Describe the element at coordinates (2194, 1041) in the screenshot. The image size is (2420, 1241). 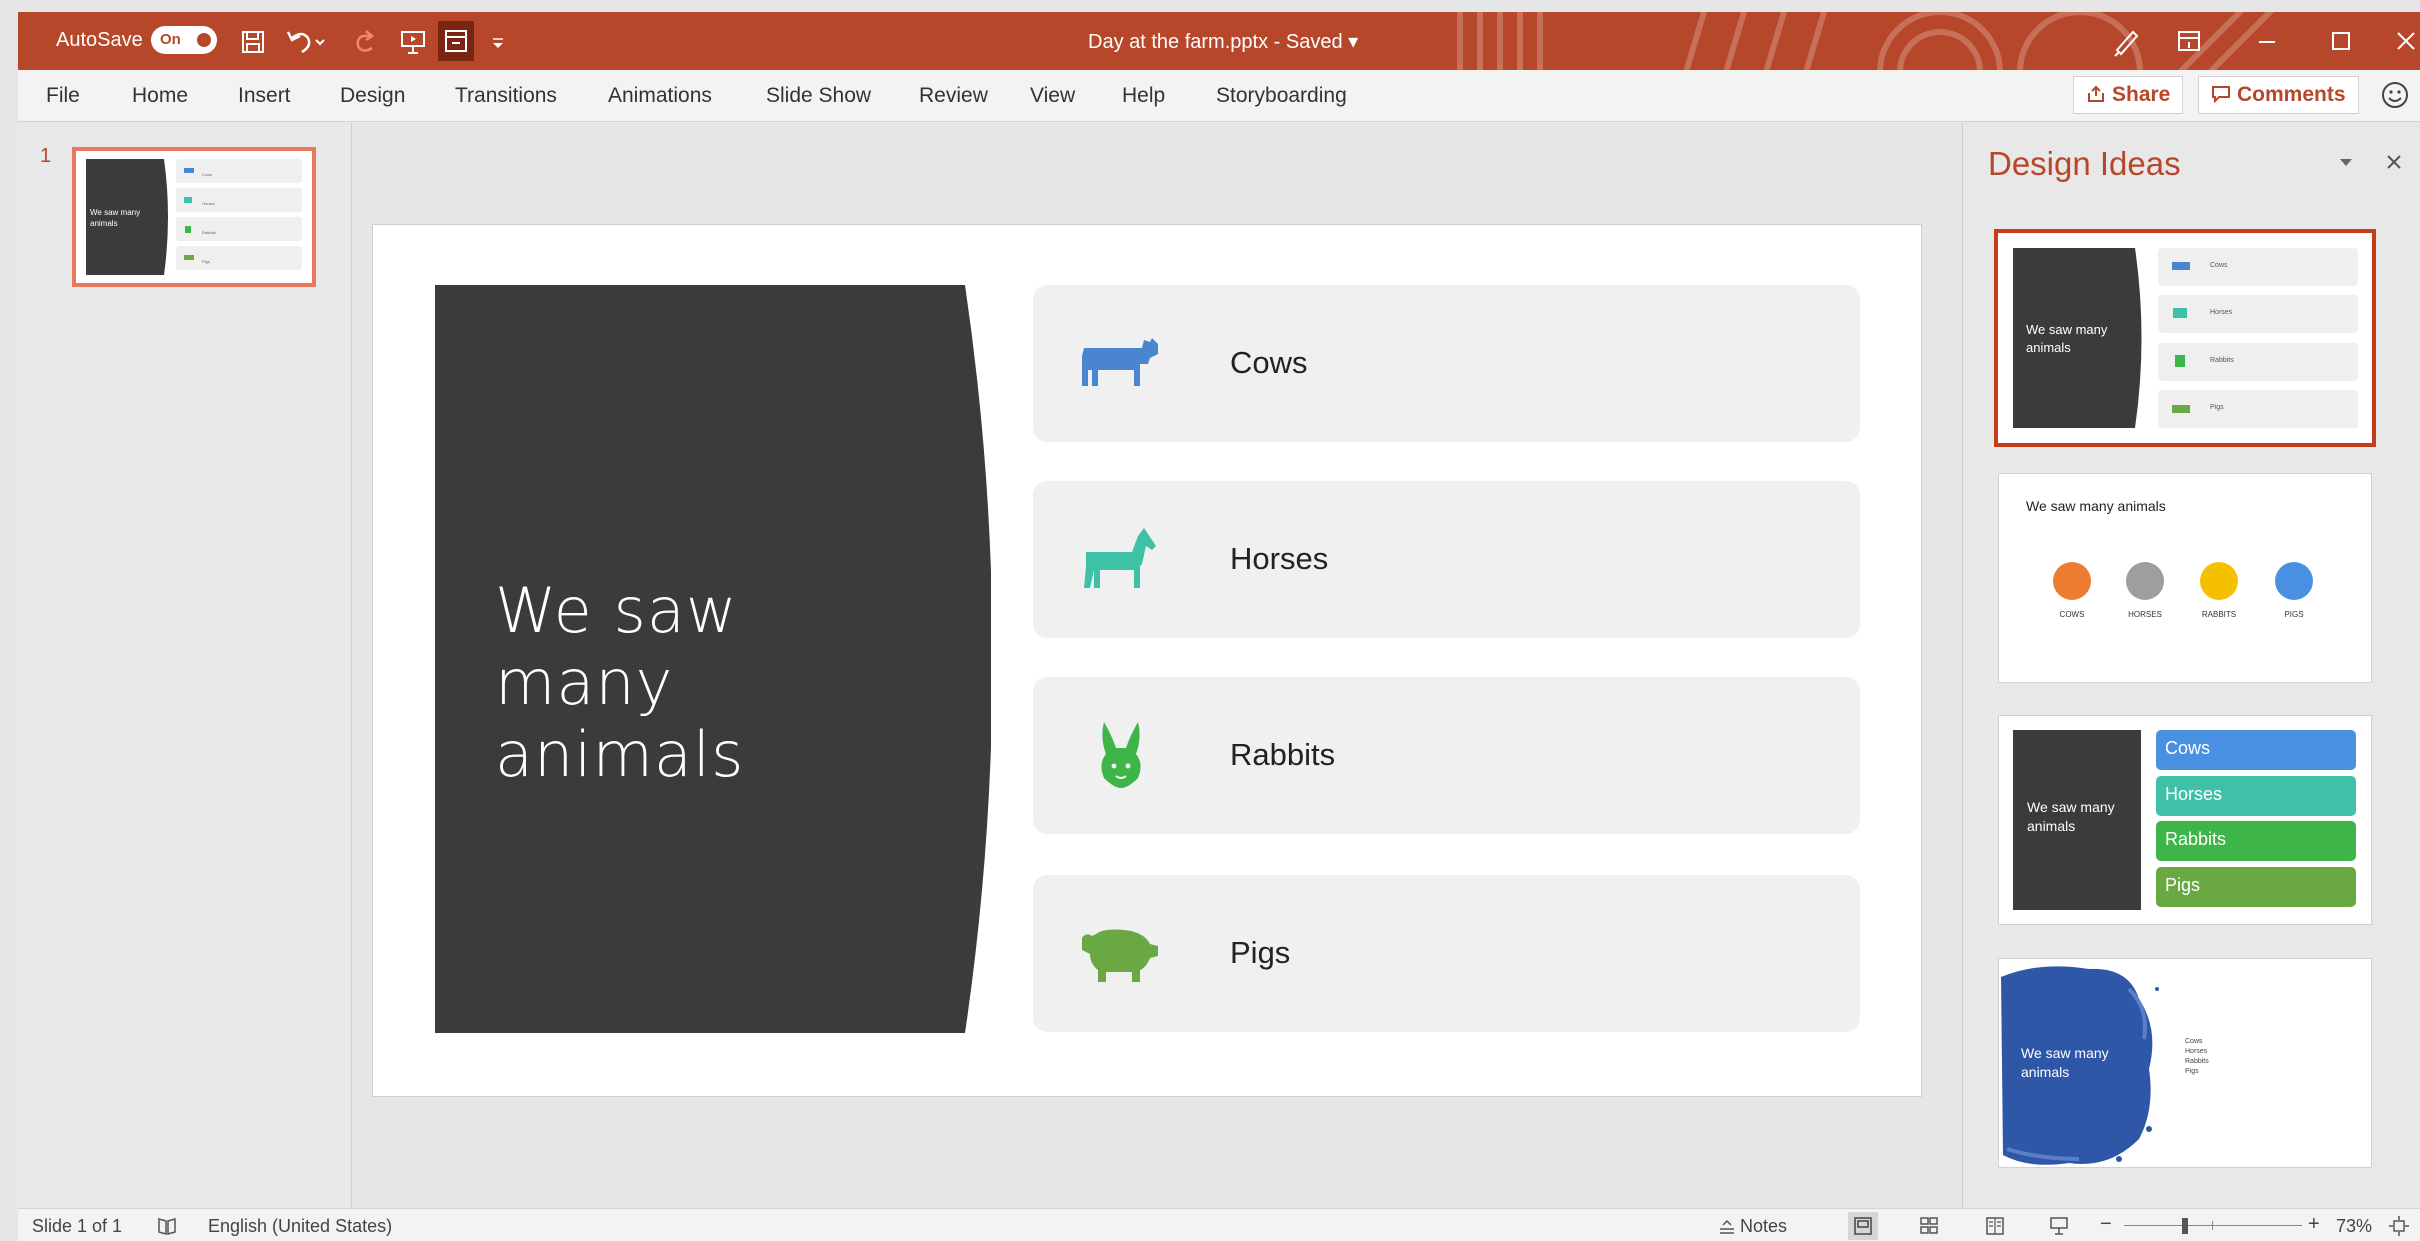
I see `idea-4-item-1: Cows` at that location.